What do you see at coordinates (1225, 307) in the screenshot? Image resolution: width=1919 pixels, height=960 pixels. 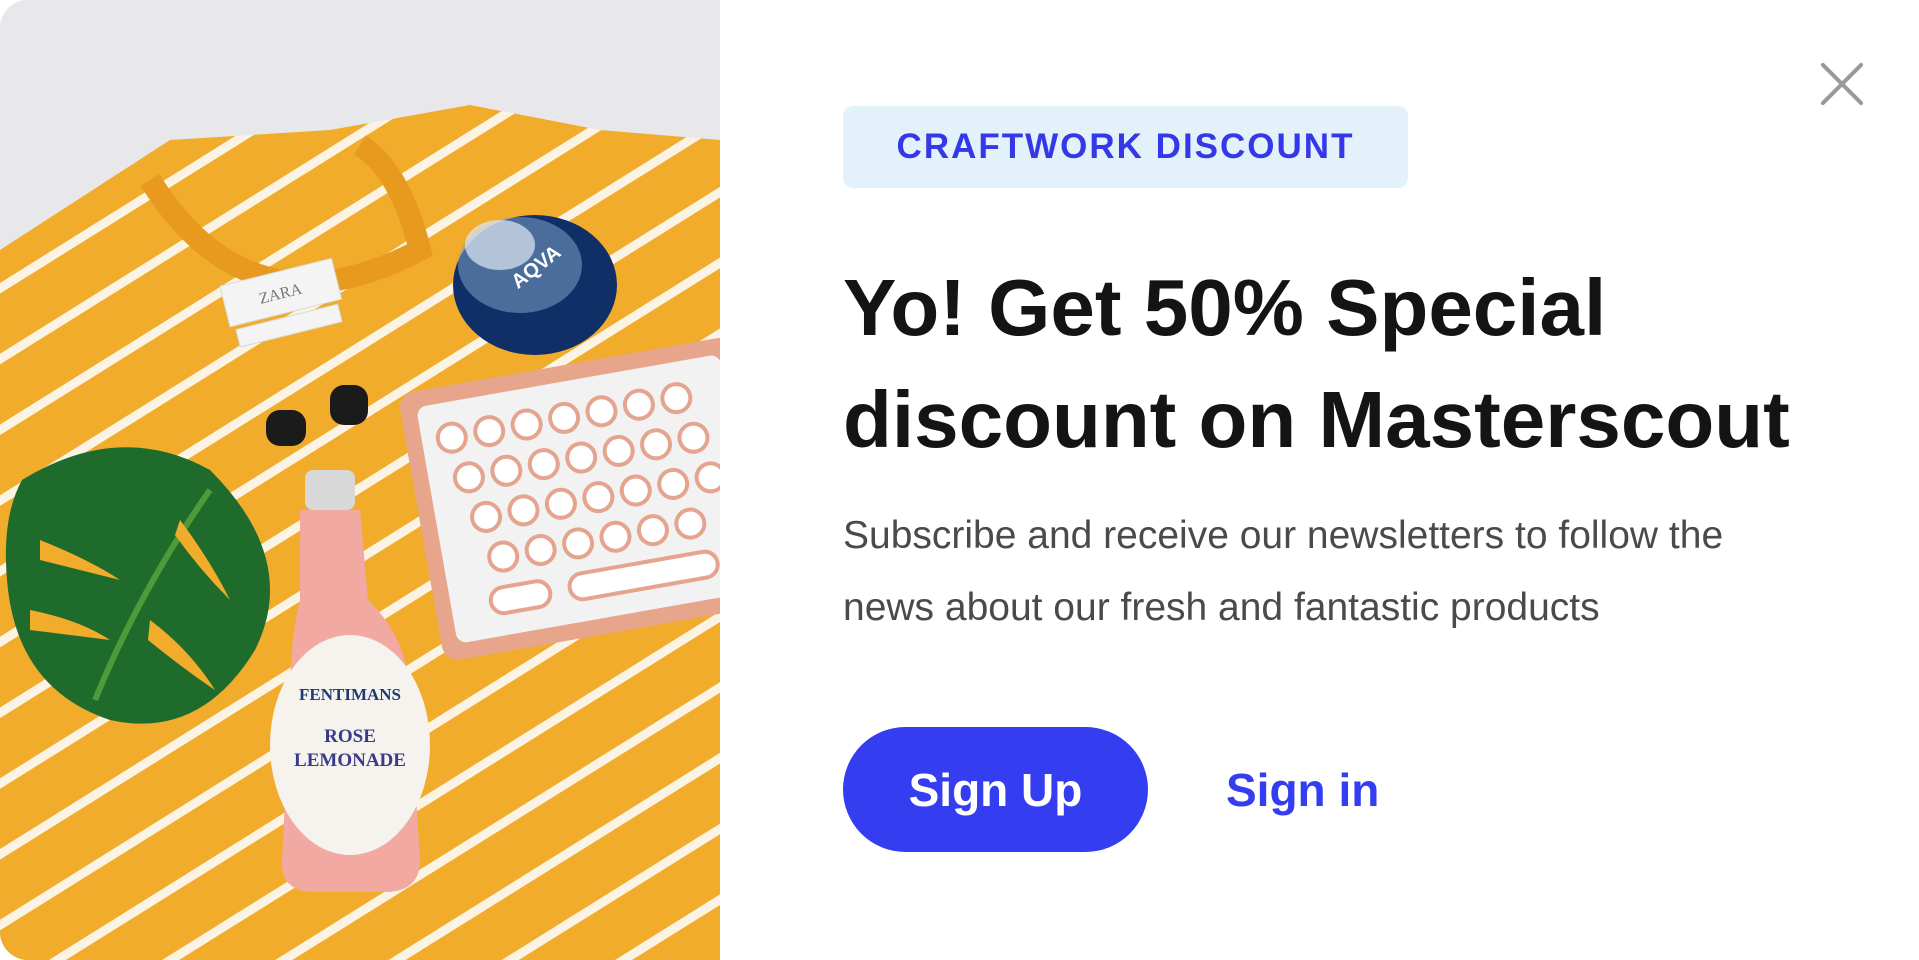 I see `headline-line-1: Yo! Get 50% Special` at bounding box center [1225, 307].